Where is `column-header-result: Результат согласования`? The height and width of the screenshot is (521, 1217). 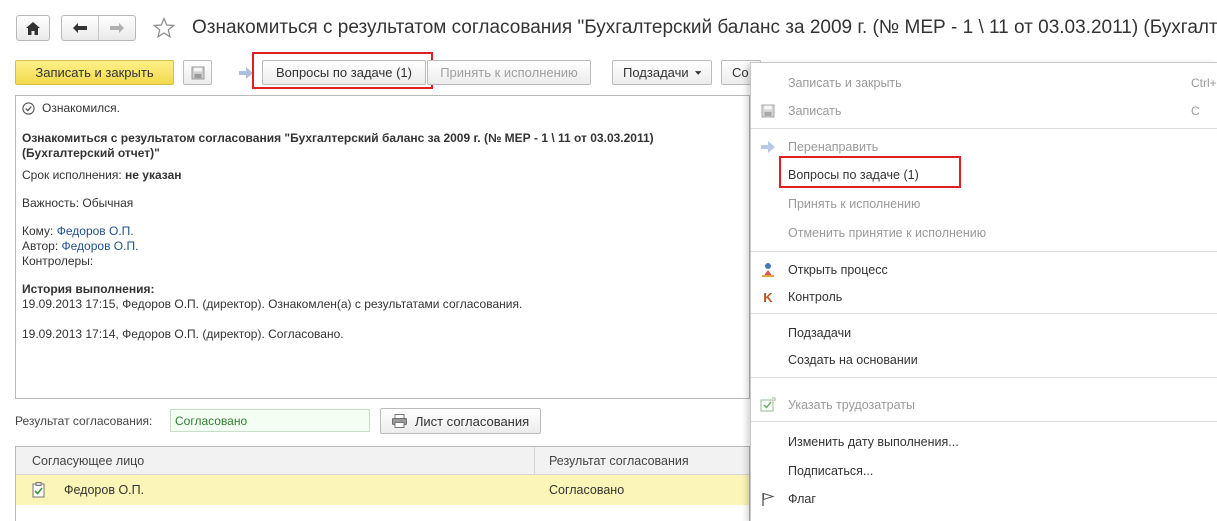 column-header-result: Результат согласования is located at coordinates (619, 461).